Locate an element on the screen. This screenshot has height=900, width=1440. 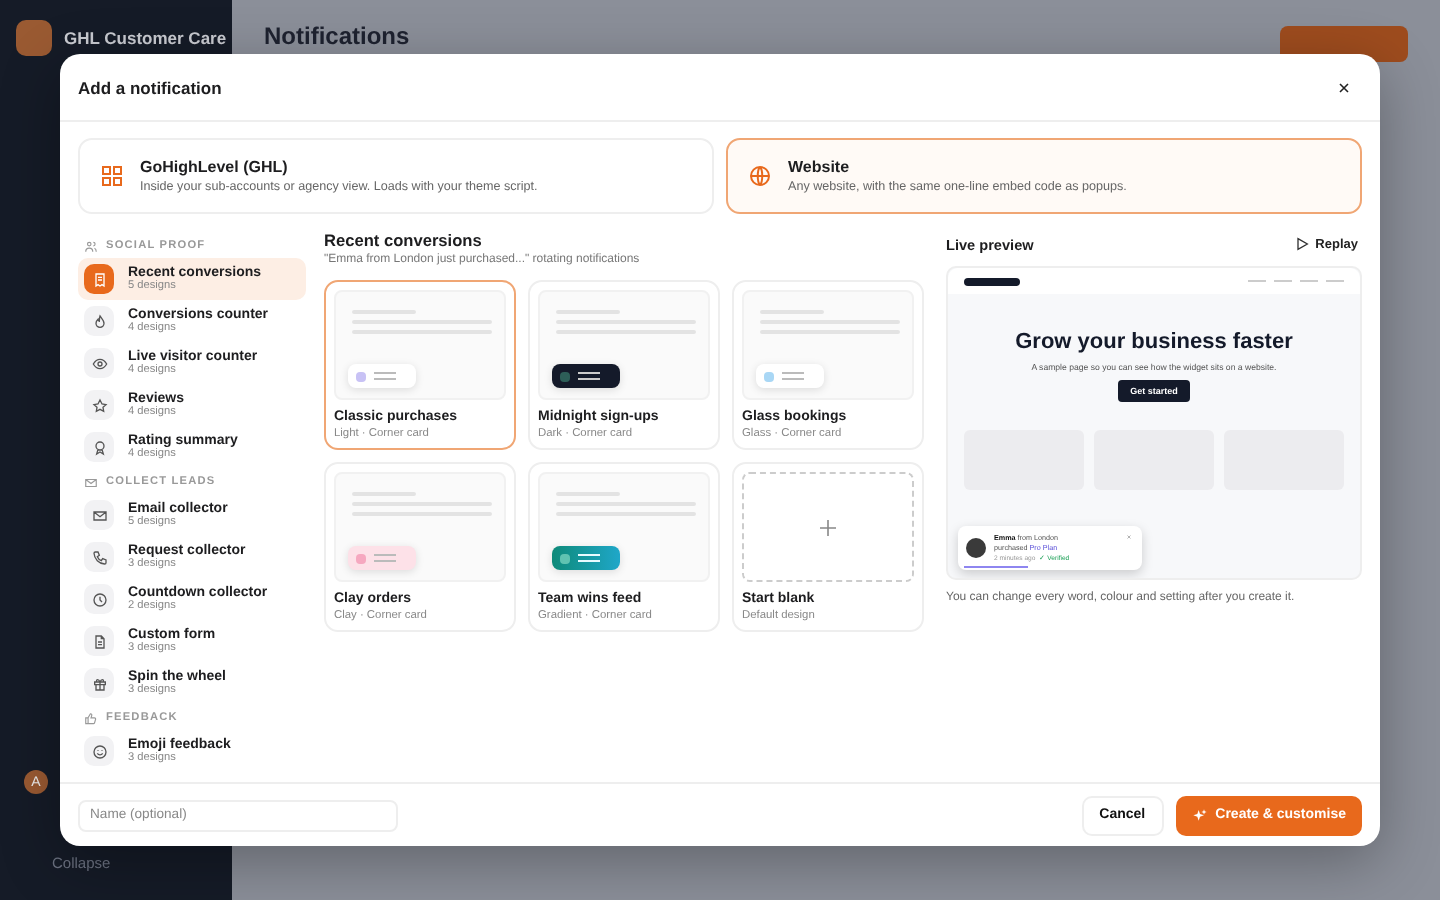
nav-links-drawing is located at coordinates (1296, 281).